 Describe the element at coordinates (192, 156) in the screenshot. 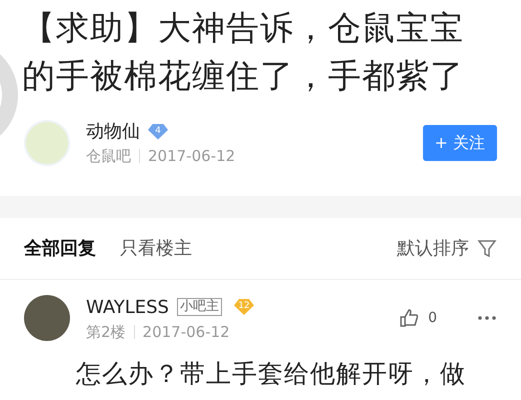

I see `post-date: 2017-06-12` at that location.